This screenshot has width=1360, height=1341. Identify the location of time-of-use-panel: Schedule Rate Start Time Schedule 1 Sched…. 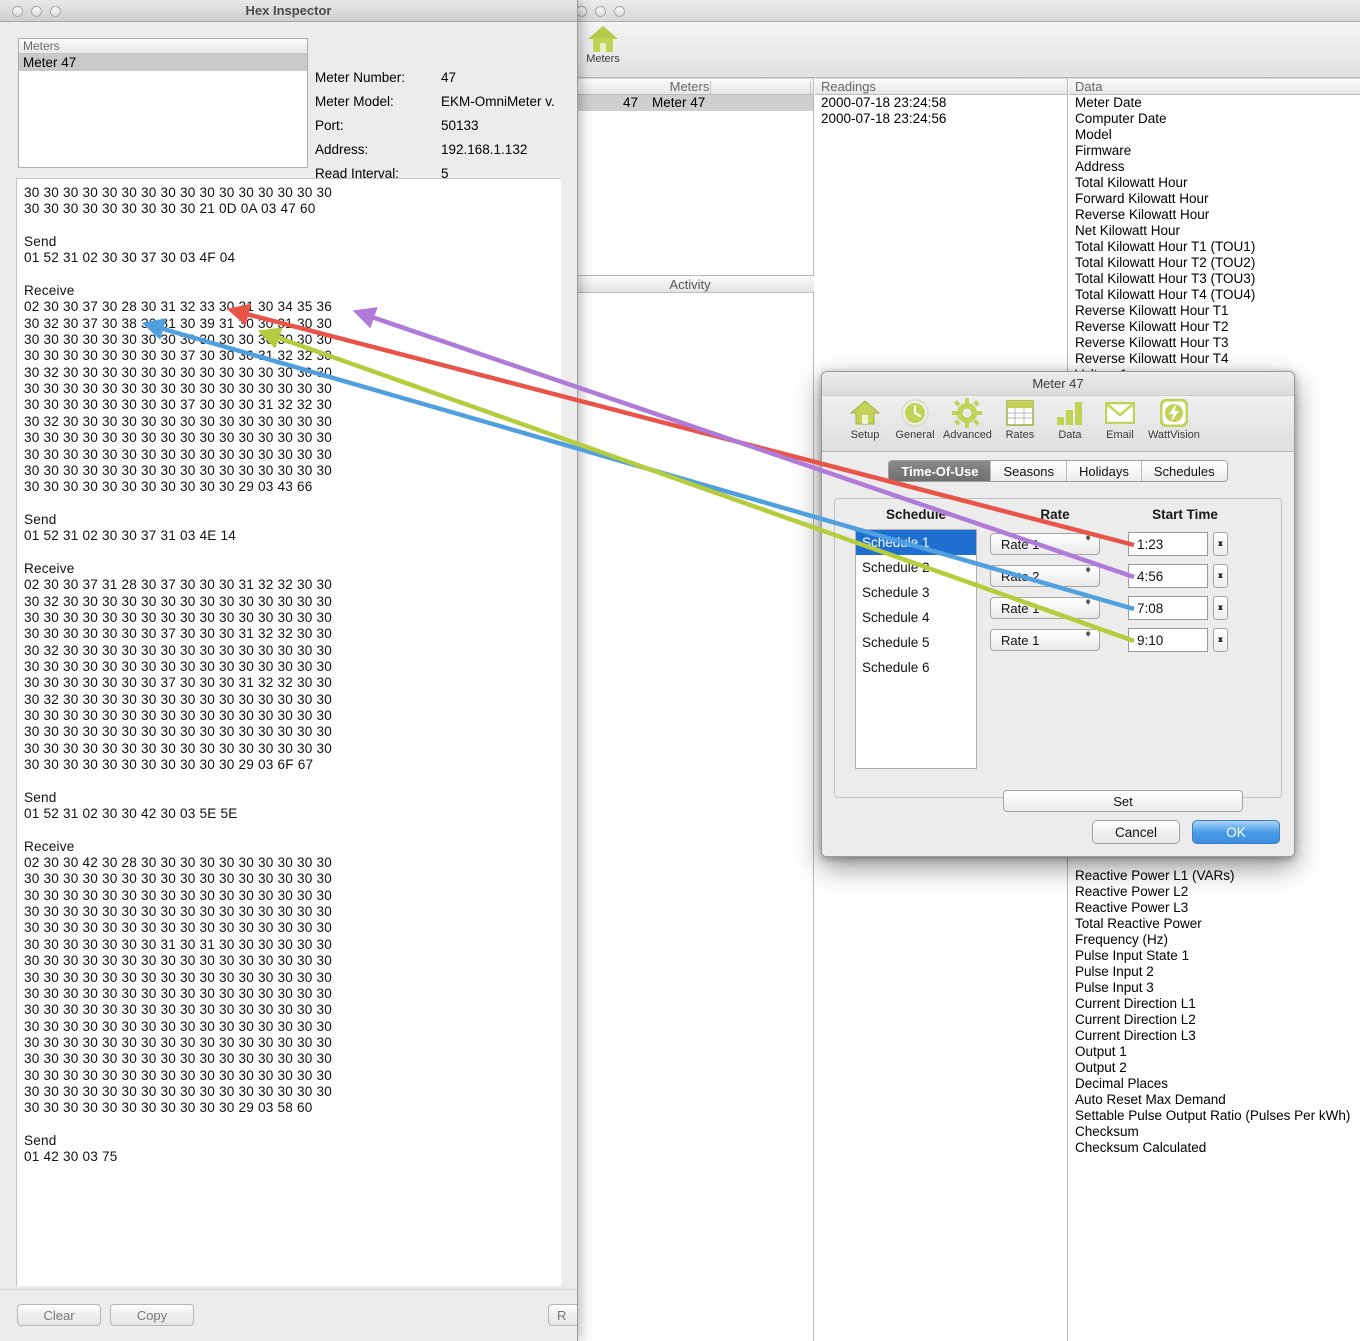
(1058, 655).